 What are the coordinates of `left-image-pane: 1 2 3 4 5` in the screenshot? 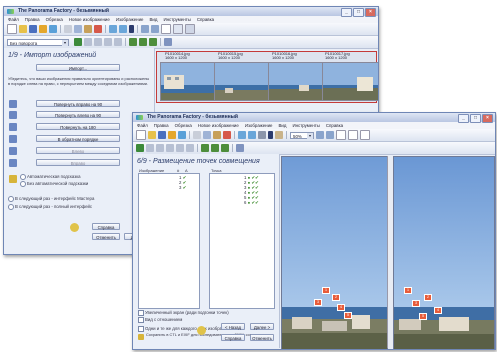 It's located at (334, 252).